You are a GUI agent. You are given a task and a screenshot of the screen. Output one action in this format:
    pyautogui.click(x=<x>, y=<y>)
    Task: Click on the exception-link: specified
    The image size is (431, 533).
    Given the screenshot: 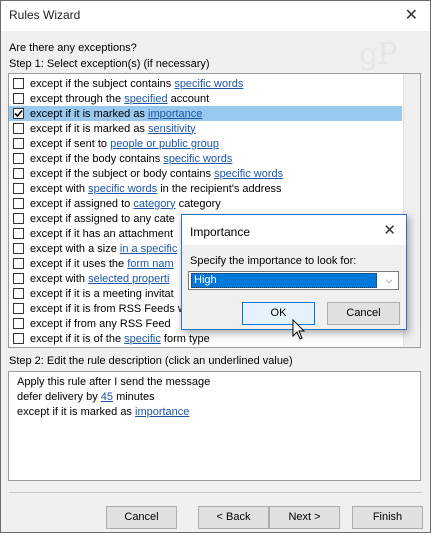 What is the action you would take?
    pyautogui.click(x=145, y=99)
    